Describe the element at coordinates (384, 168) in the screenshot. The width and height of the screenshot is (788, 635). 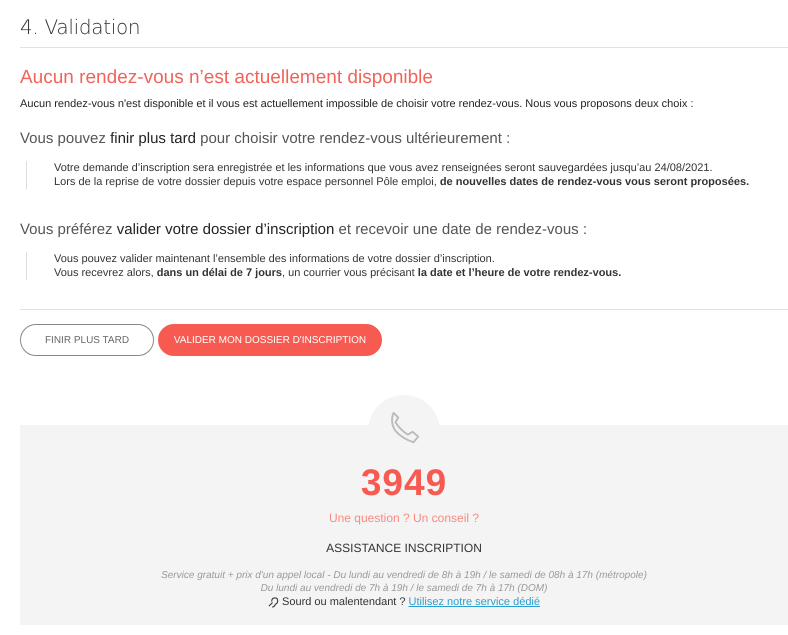
I see `detail-text: Votre demande d’inscription sera enregistrée et les informations que vous avez renseignées seront sauvegardées jusqu’au 24/08/2021.` at that location.